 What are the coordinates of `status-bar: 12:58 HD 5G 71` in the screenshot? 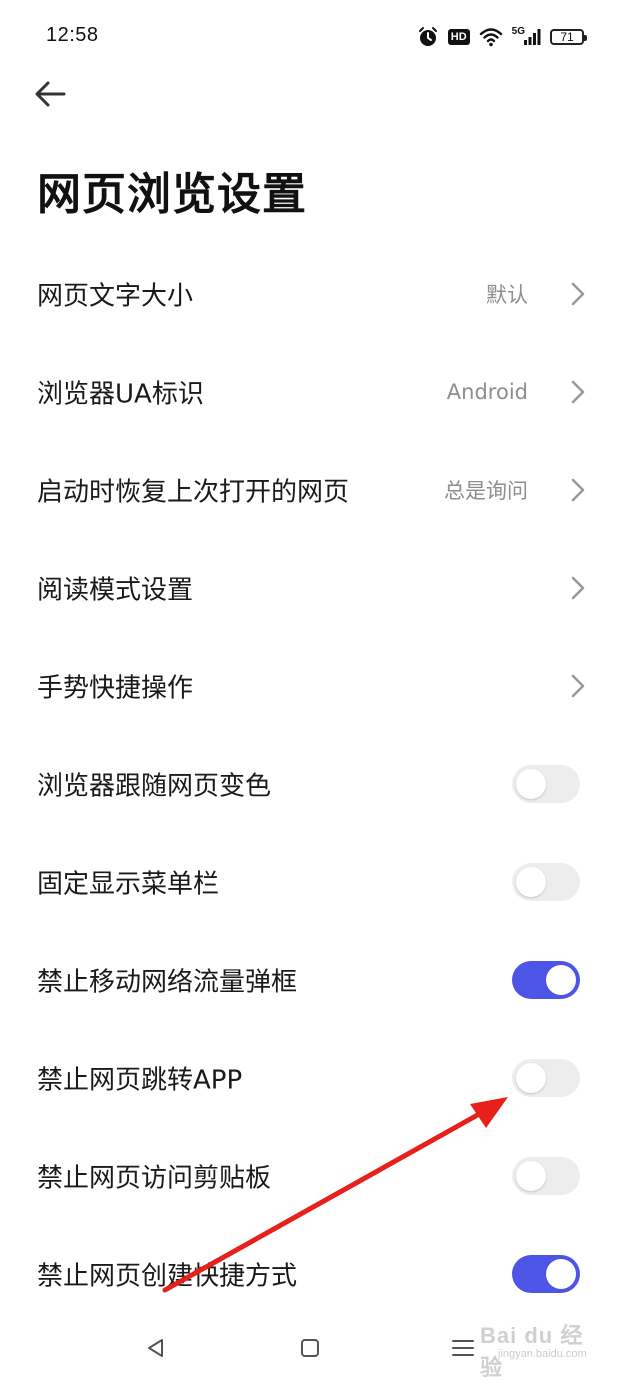 It's located at (310, 35).